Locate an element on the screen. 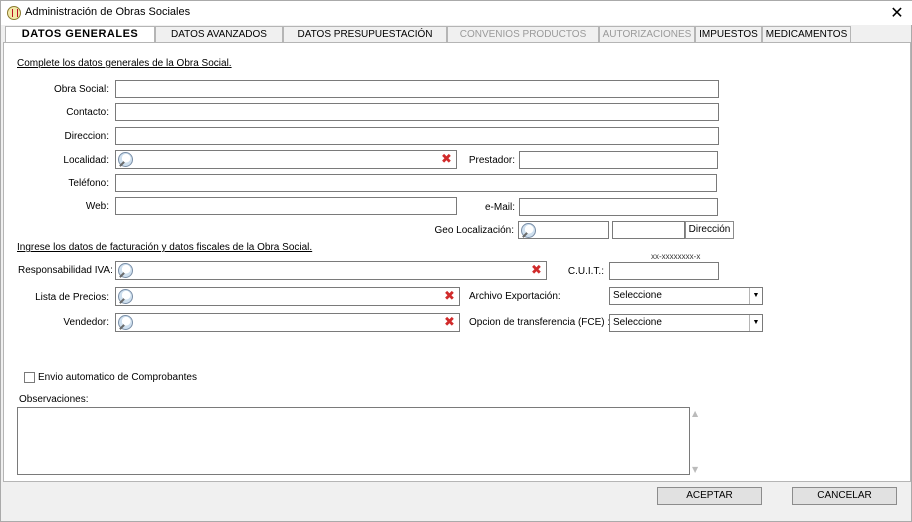 The image size is (912, 522). email-input is located at coordinates (618, 207).